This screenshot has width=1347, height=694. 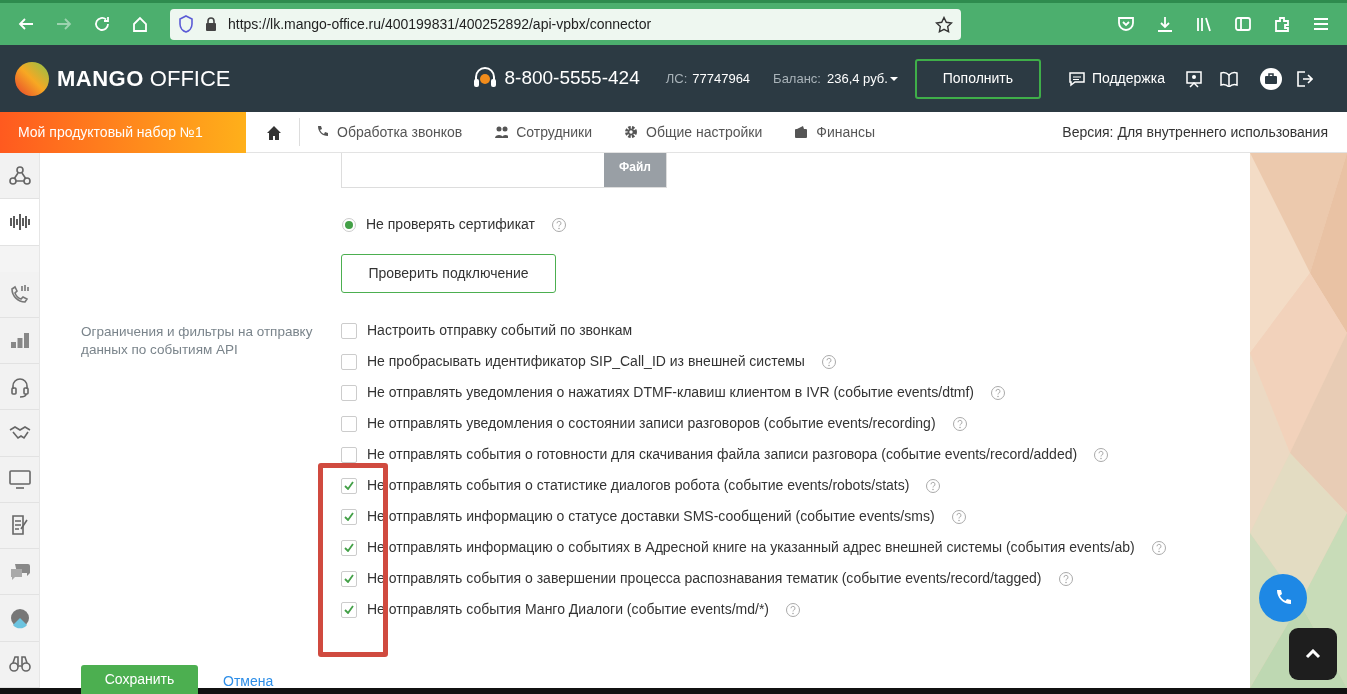 What do you see at coordinates (631, 132) in the screenshot?
I see `gear-icon` at bounding box center [631, 132].